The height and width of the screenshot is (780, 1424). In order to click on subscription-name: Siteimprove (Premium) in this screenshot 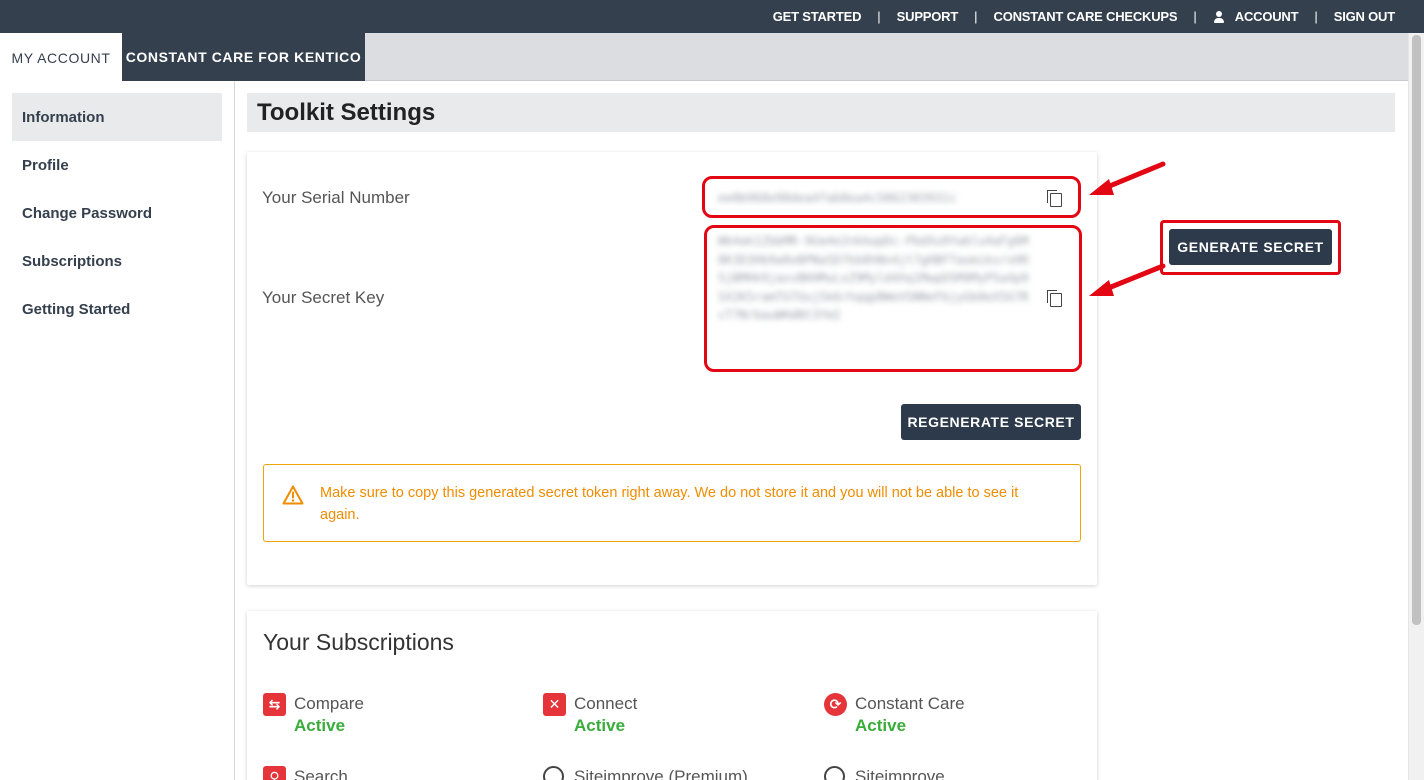, I will do `click(661, 773)`.